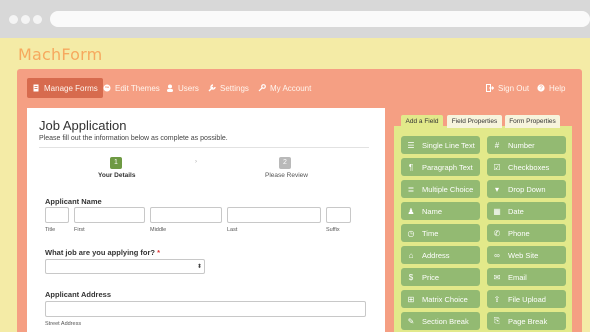 The width and height of the screenshot is (590, 332). I want to click on field-button-label: File Upload, so click(527, 299).